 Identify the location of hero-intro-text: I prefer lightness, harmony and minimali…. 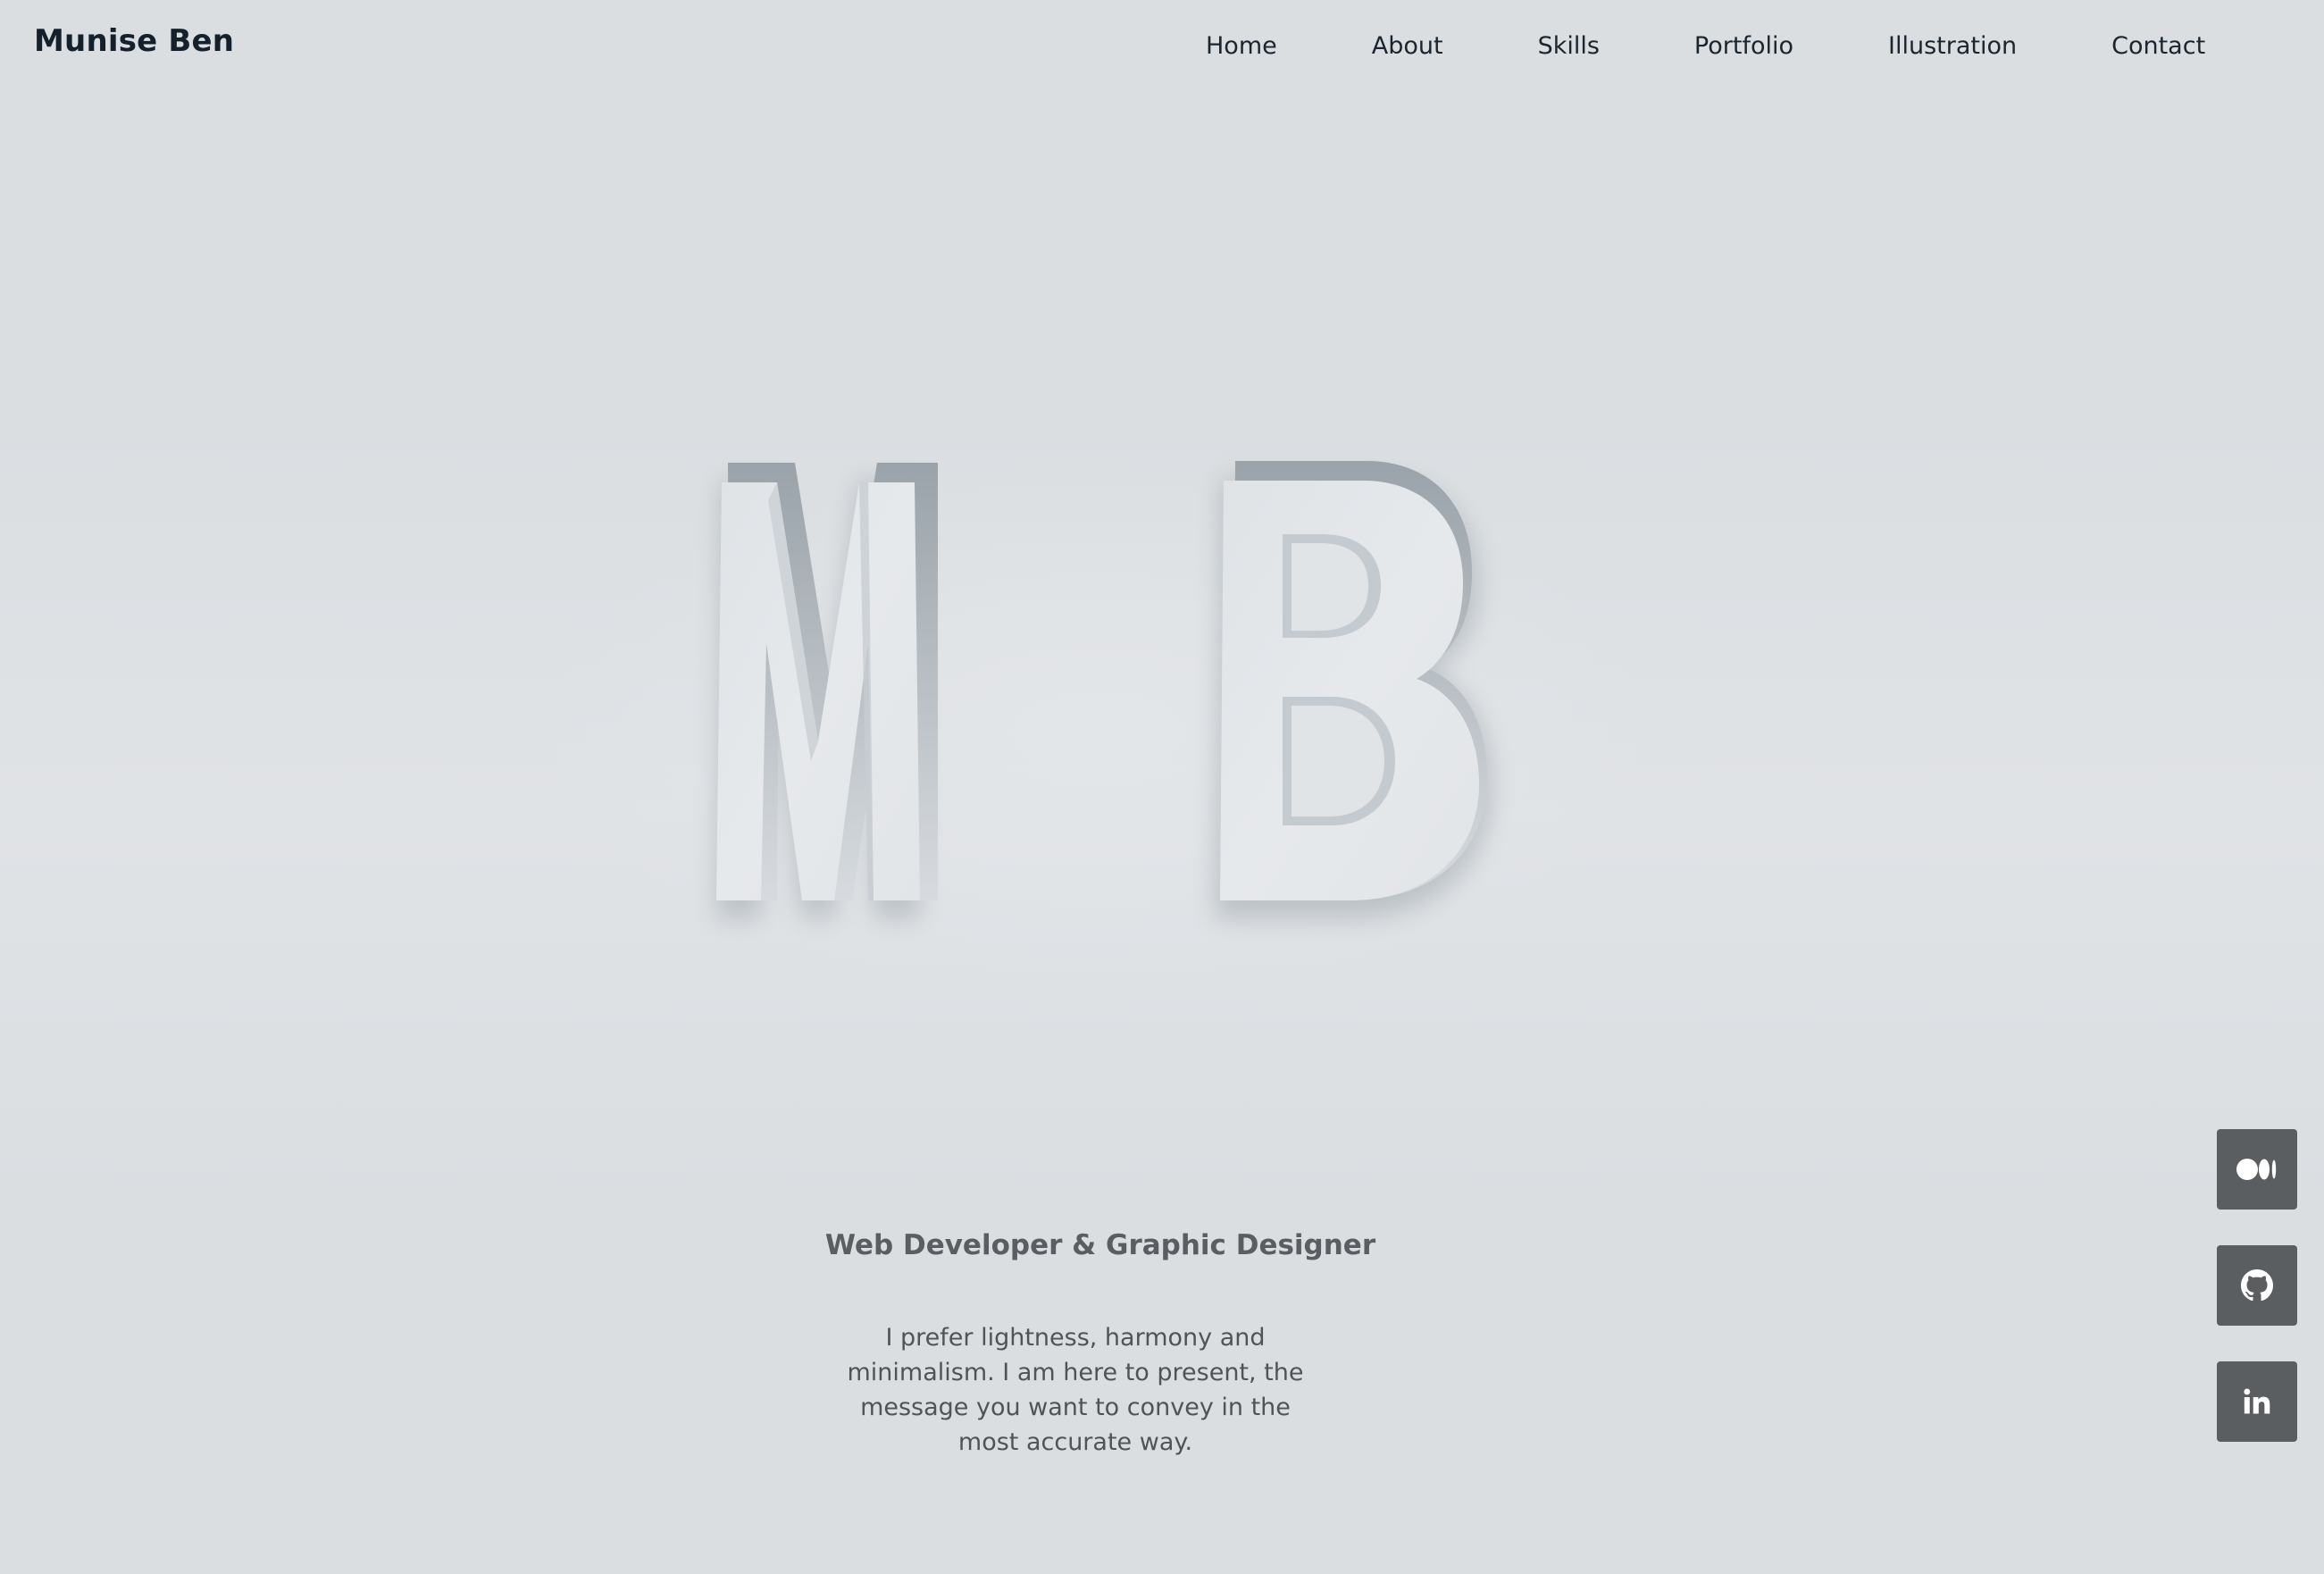
(1075, 1390).